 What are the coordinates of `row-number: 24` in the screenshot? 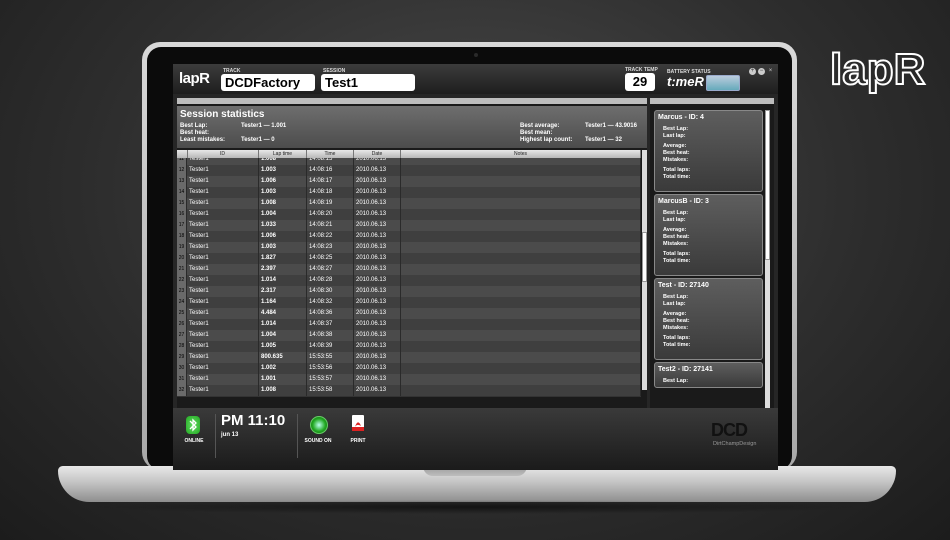 It's located at (182, 302).